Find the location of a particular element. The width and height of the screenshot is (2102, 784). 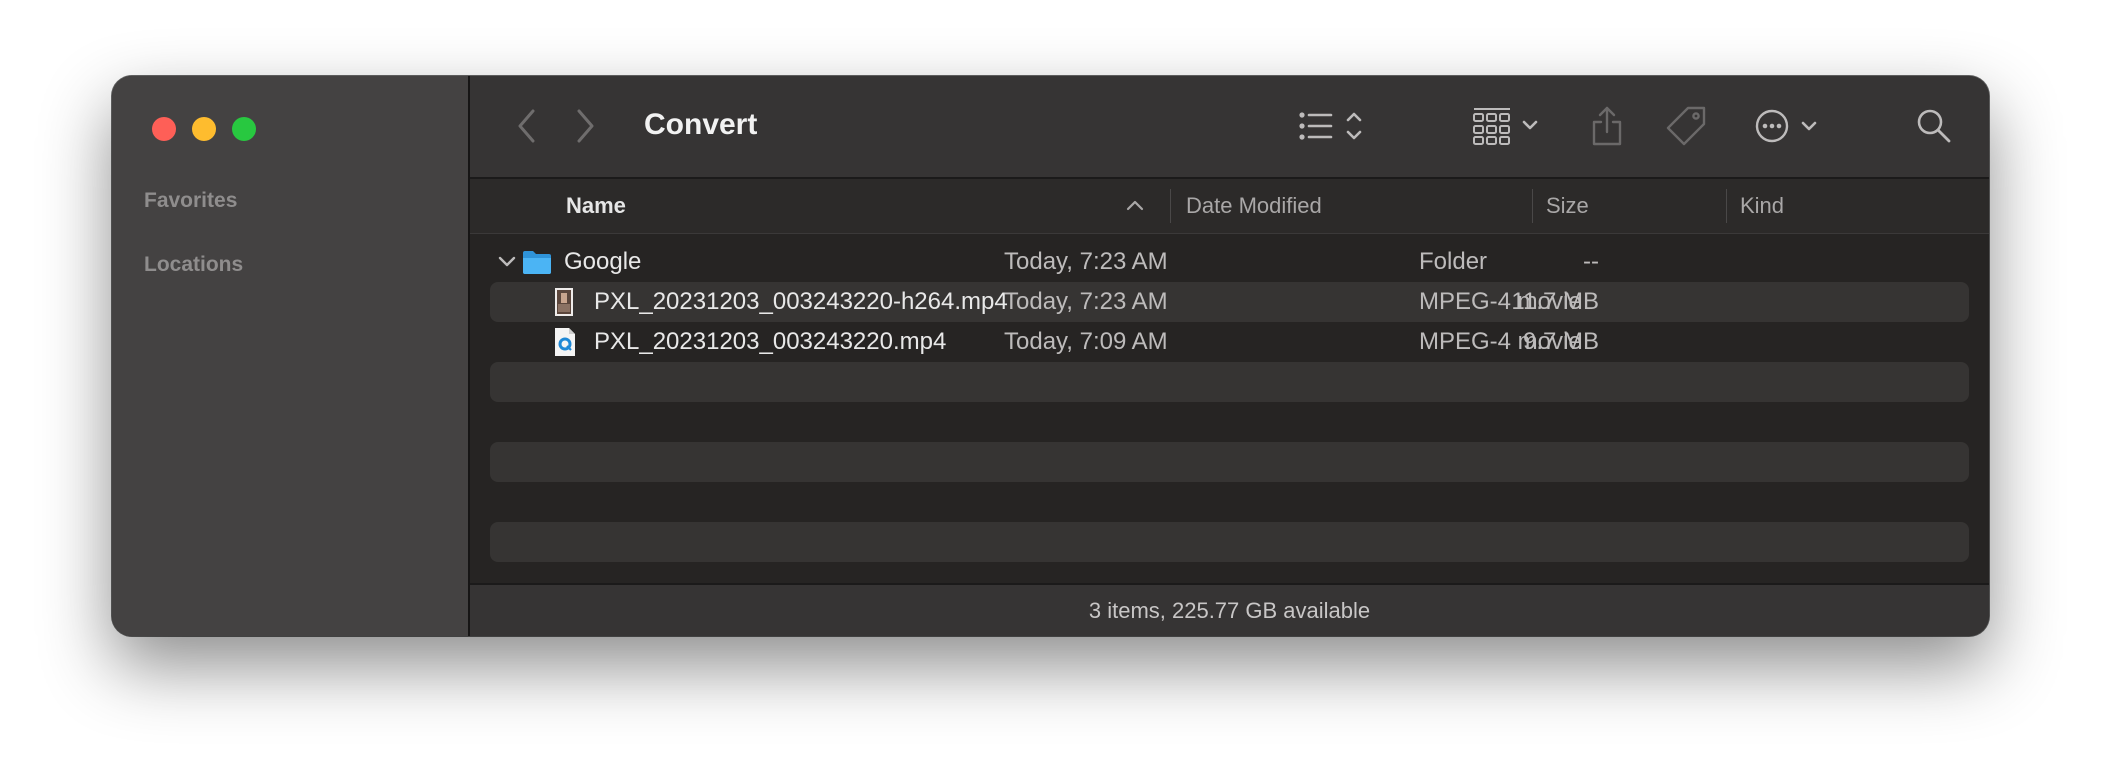

forward-button is located at coordinates (586, 126).